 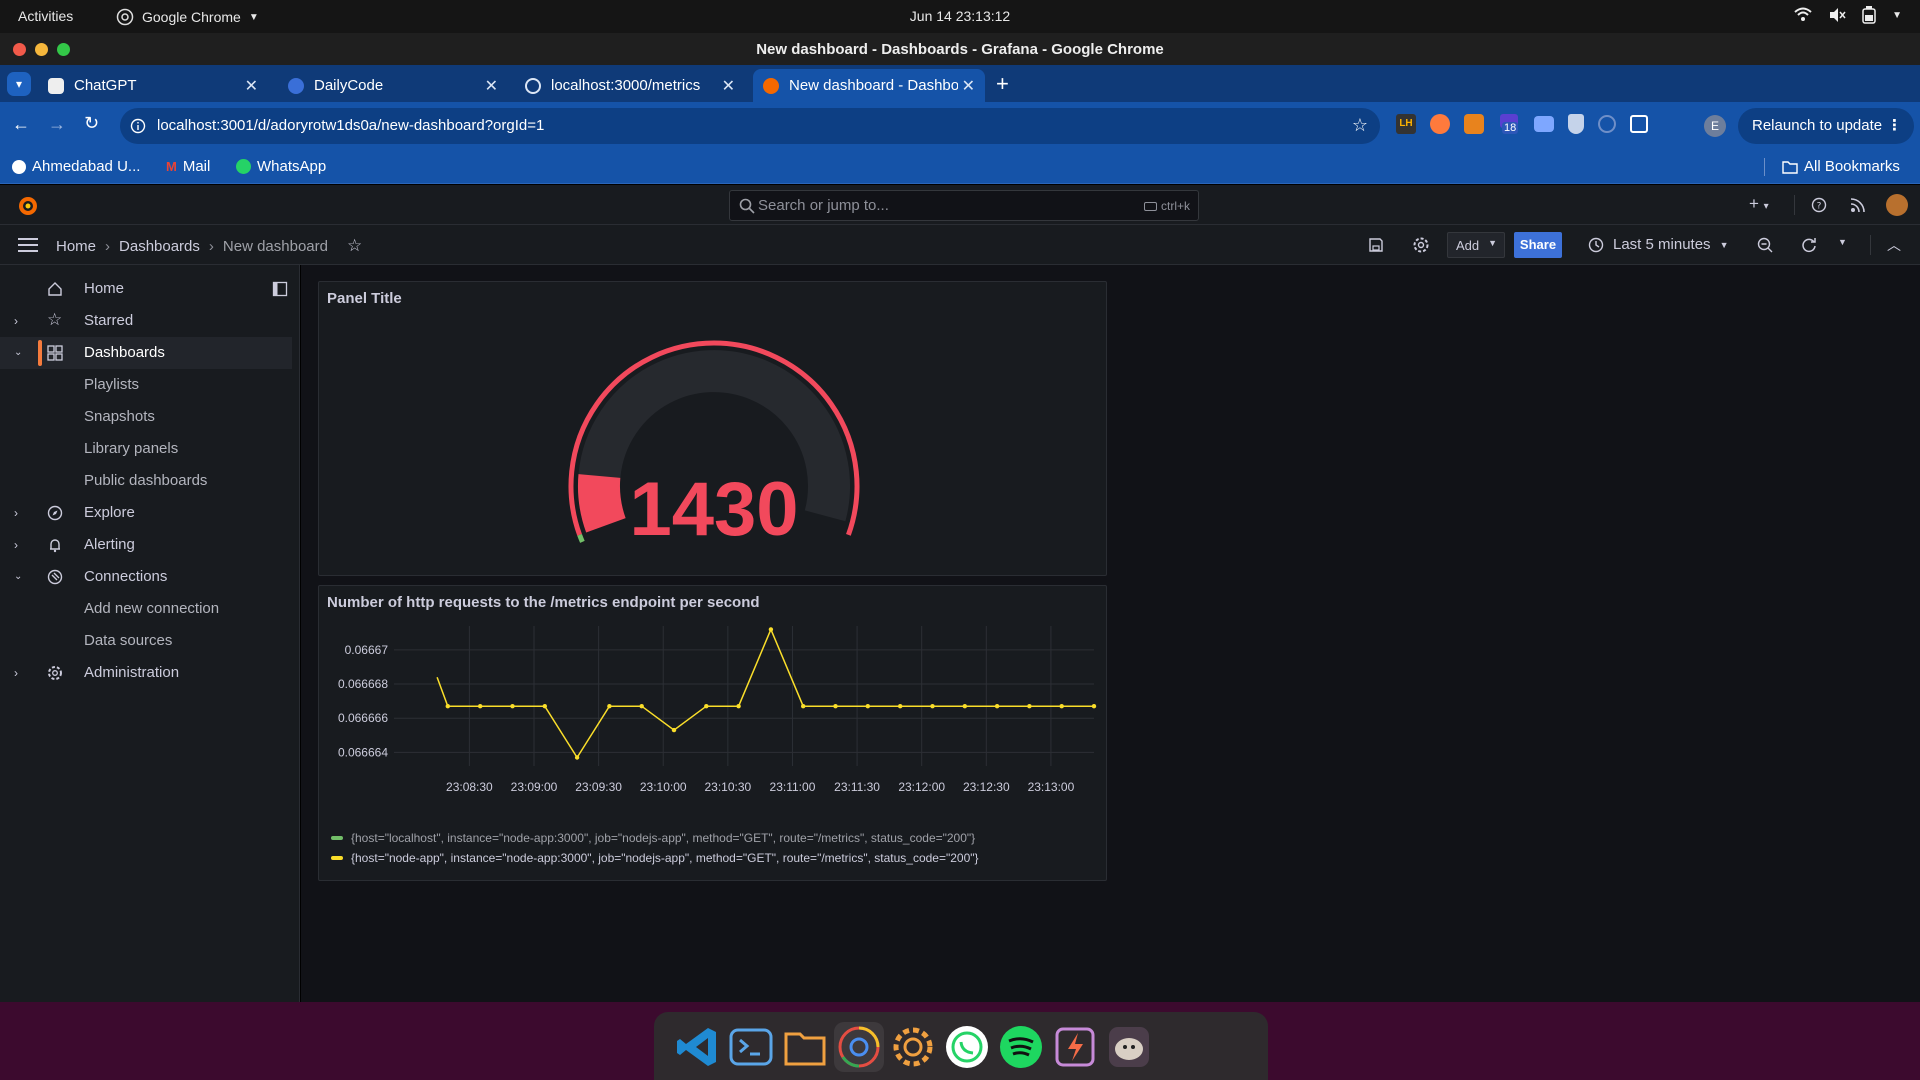 I want to click on new-menu-button: + ▾, so click(x=1759, y=204).